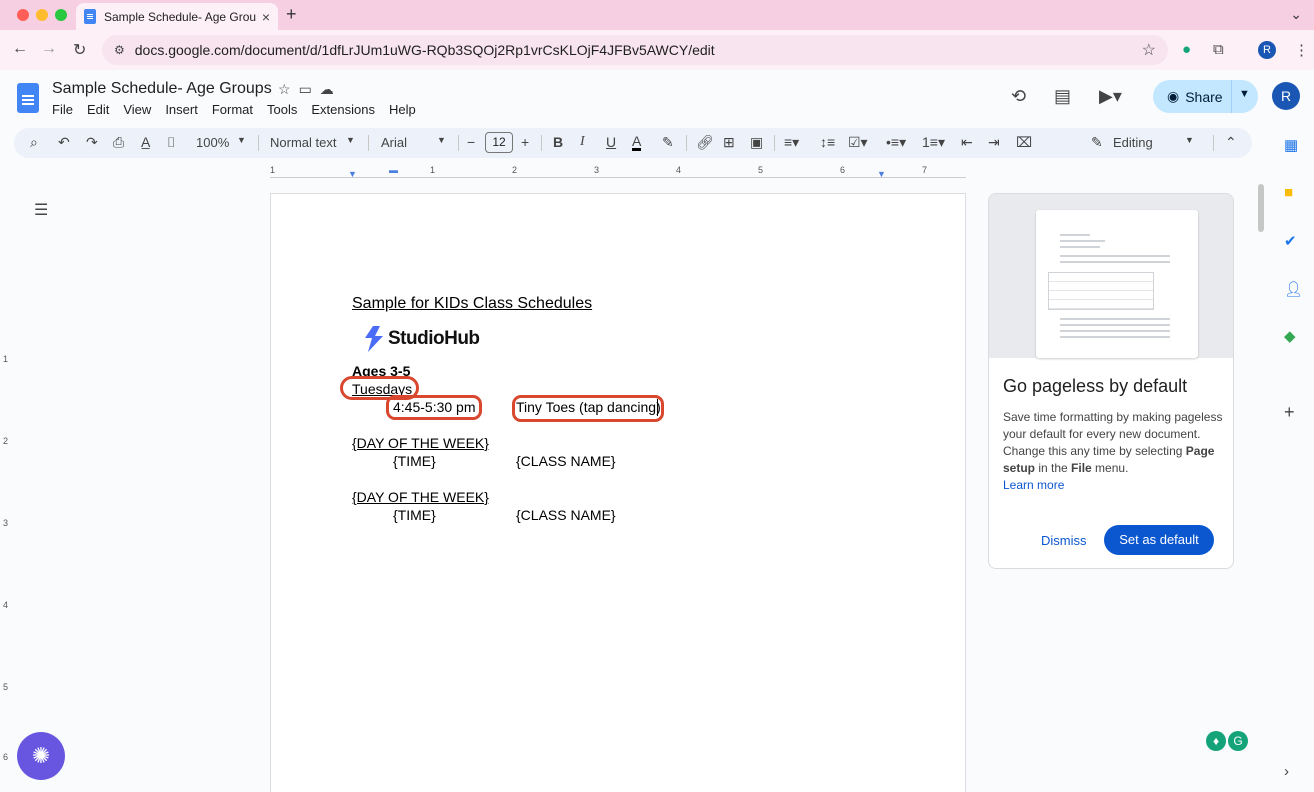 This screenshot has width=1314, height=792. I want to click on zoom-select: 100%, so click(212, 142).